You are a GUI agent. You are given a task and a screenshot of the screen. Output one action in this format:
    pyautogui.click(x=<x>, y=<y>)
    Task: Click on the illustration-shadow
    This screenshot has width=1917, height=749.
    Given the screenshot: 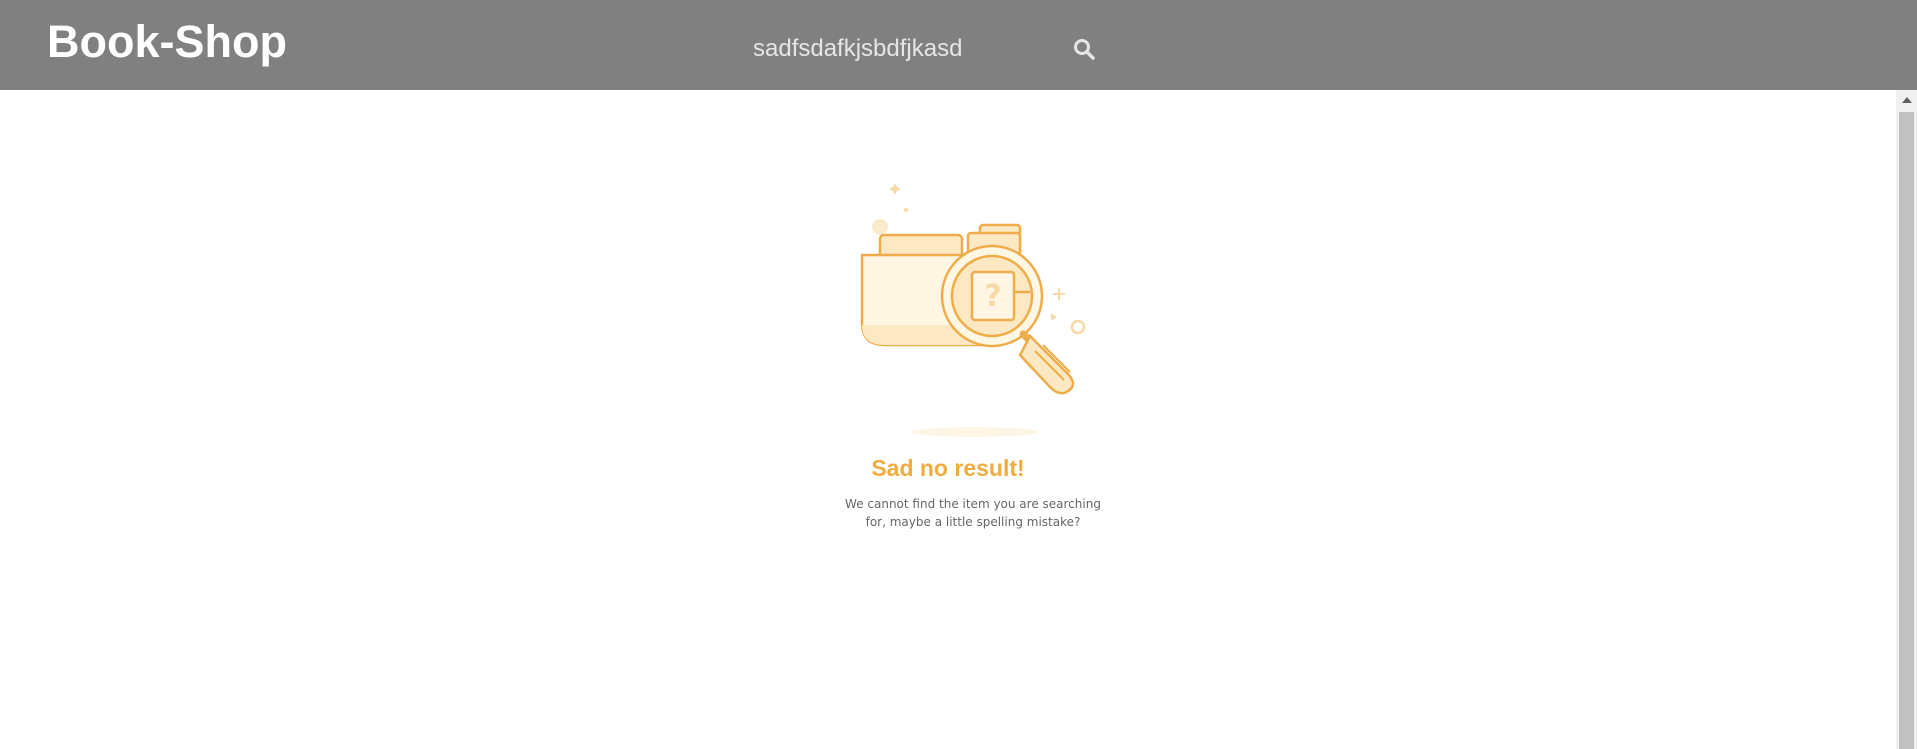 What is the action you would take?
    pyautogui.click(x=975, y=432)
    